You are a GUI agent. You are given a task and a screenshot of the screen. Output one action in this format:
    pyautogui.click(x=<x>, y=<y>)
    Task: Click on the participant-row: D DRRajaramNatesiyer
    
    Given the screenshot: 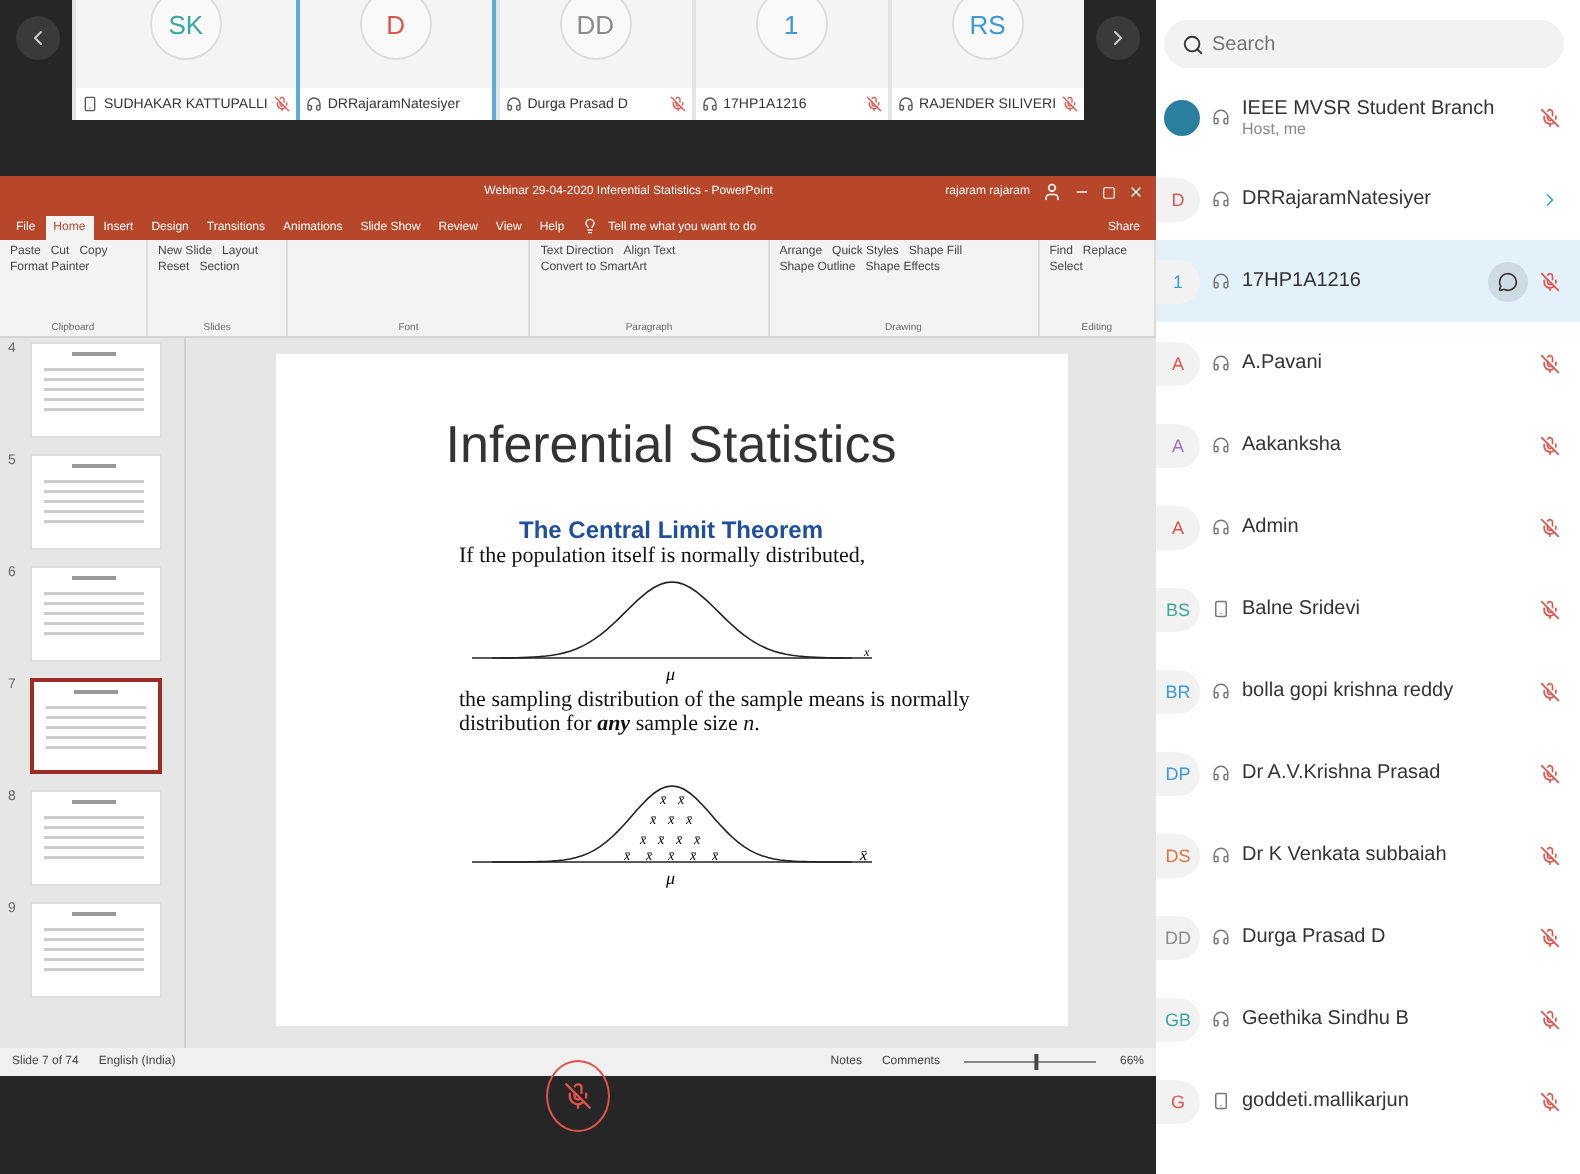 What is the action you would take?
    pyautogui.click(x=1368, y=199)
    